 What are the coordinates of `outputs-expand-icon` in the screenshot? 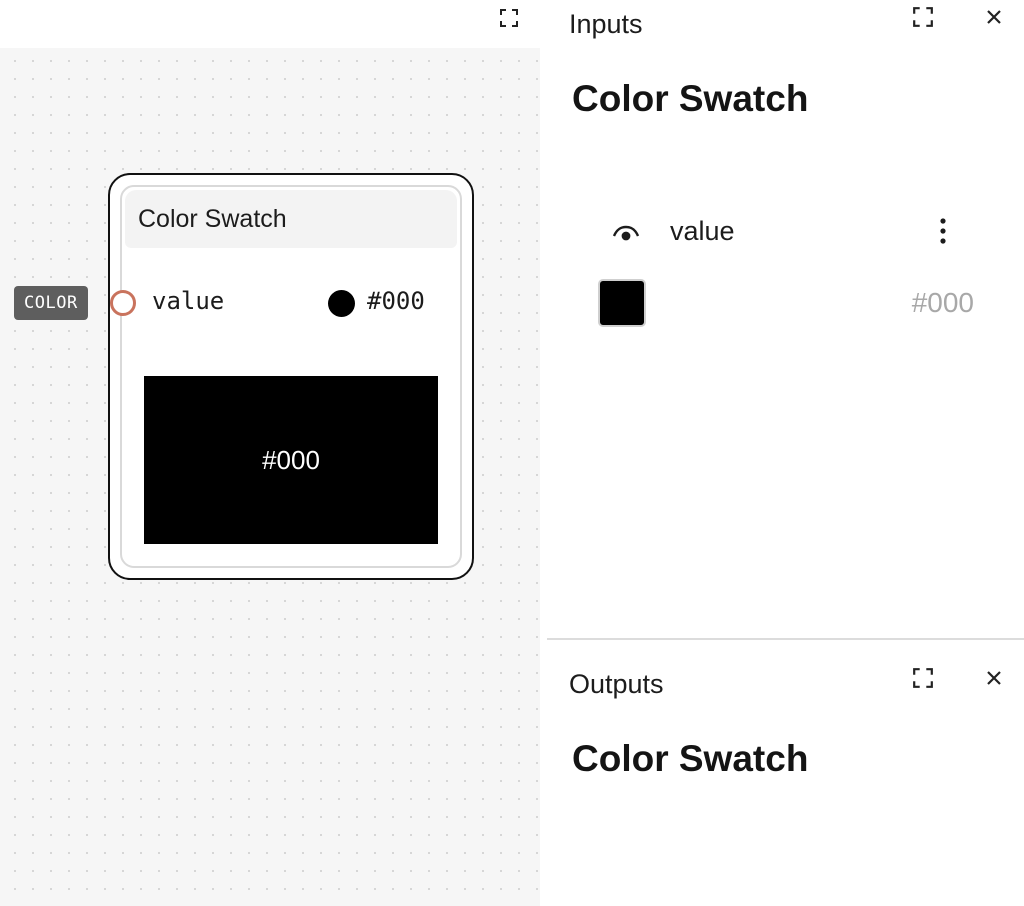 It's located at (923, 678).